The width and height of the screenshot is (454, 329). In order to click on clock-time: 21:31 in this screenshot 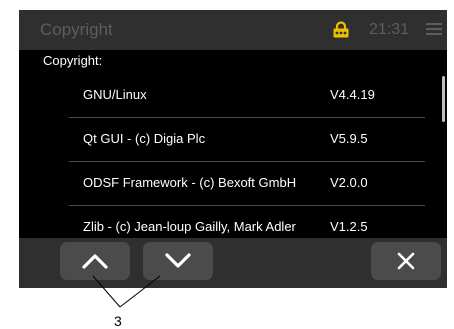, I will do `click(389, 29)`.